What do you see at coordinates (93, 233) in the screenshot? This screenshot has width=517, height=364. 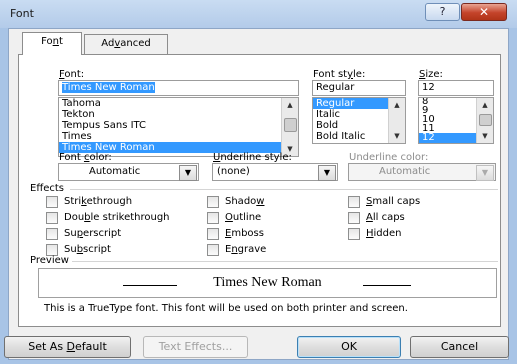 I see `superscript-label: Superscript` at bounding box center [93, 233].